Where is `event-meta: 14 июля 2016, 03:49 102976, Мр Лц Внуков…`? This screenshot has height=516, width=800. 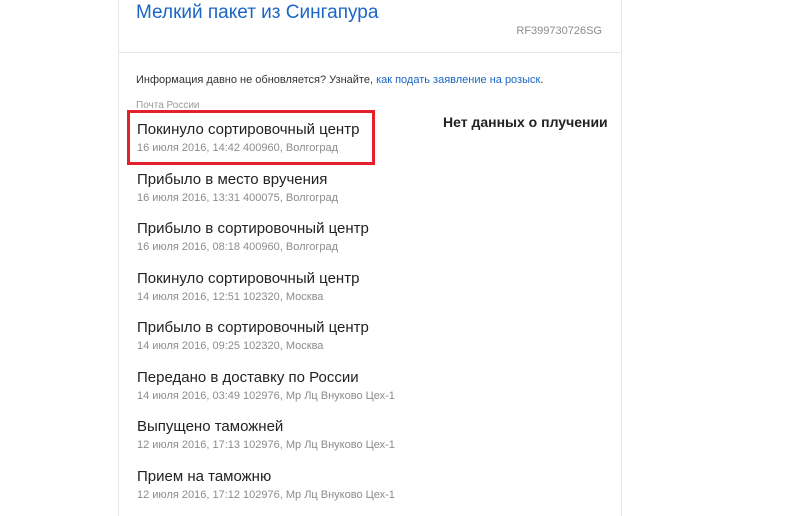
event-meta: 14 июля 2016, 03:49 102976, Мр Лц Внуков… is located at coordinates (266, 395).